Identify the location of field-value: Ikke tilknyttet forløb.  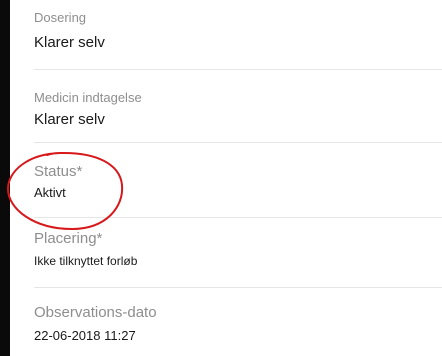
(86, 261).